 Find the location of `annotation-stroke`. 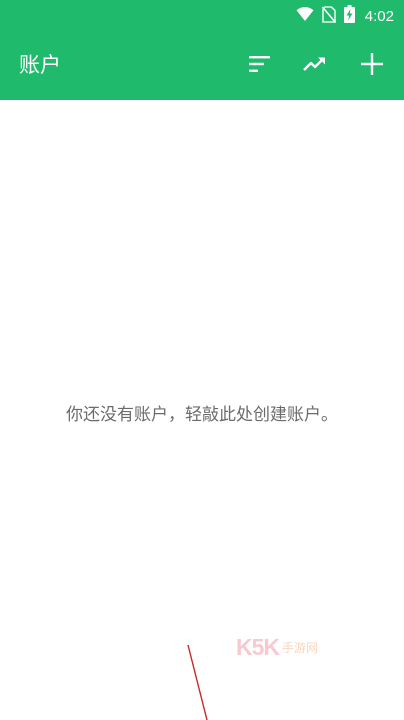

annotation-stroke is located at coordinates (197, 682).